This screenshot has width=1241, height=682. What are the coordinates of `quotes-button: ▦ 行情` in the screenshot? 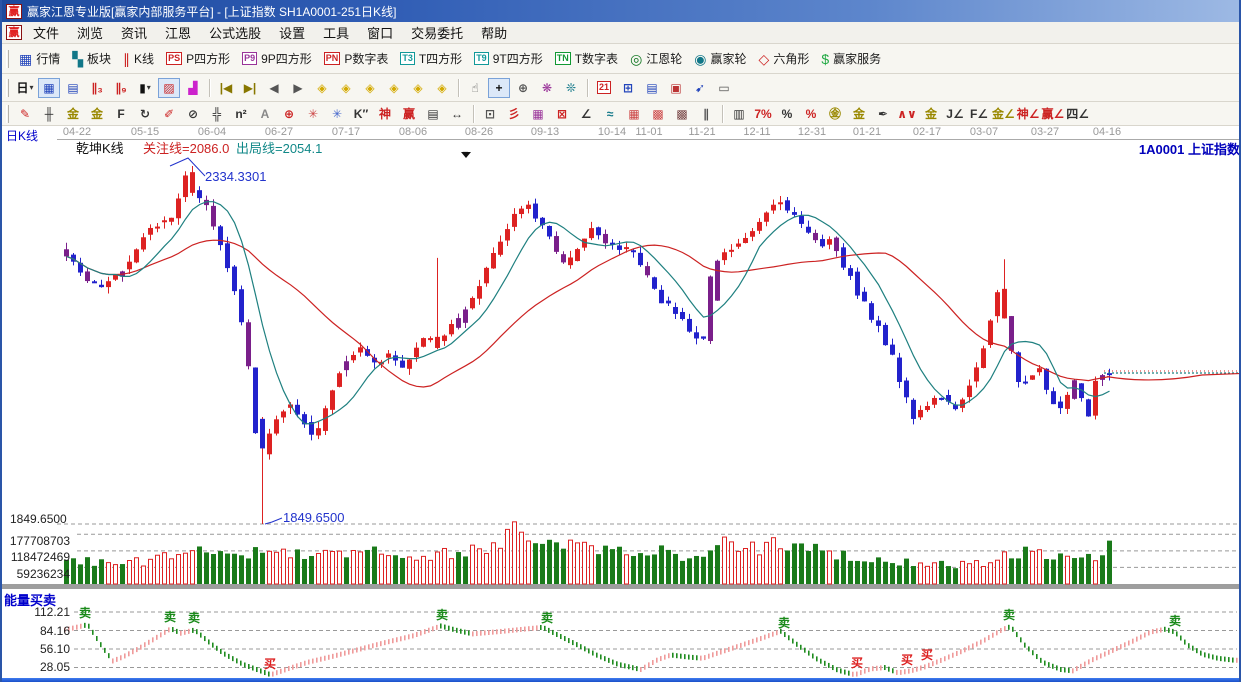 It's located at (39, 59).